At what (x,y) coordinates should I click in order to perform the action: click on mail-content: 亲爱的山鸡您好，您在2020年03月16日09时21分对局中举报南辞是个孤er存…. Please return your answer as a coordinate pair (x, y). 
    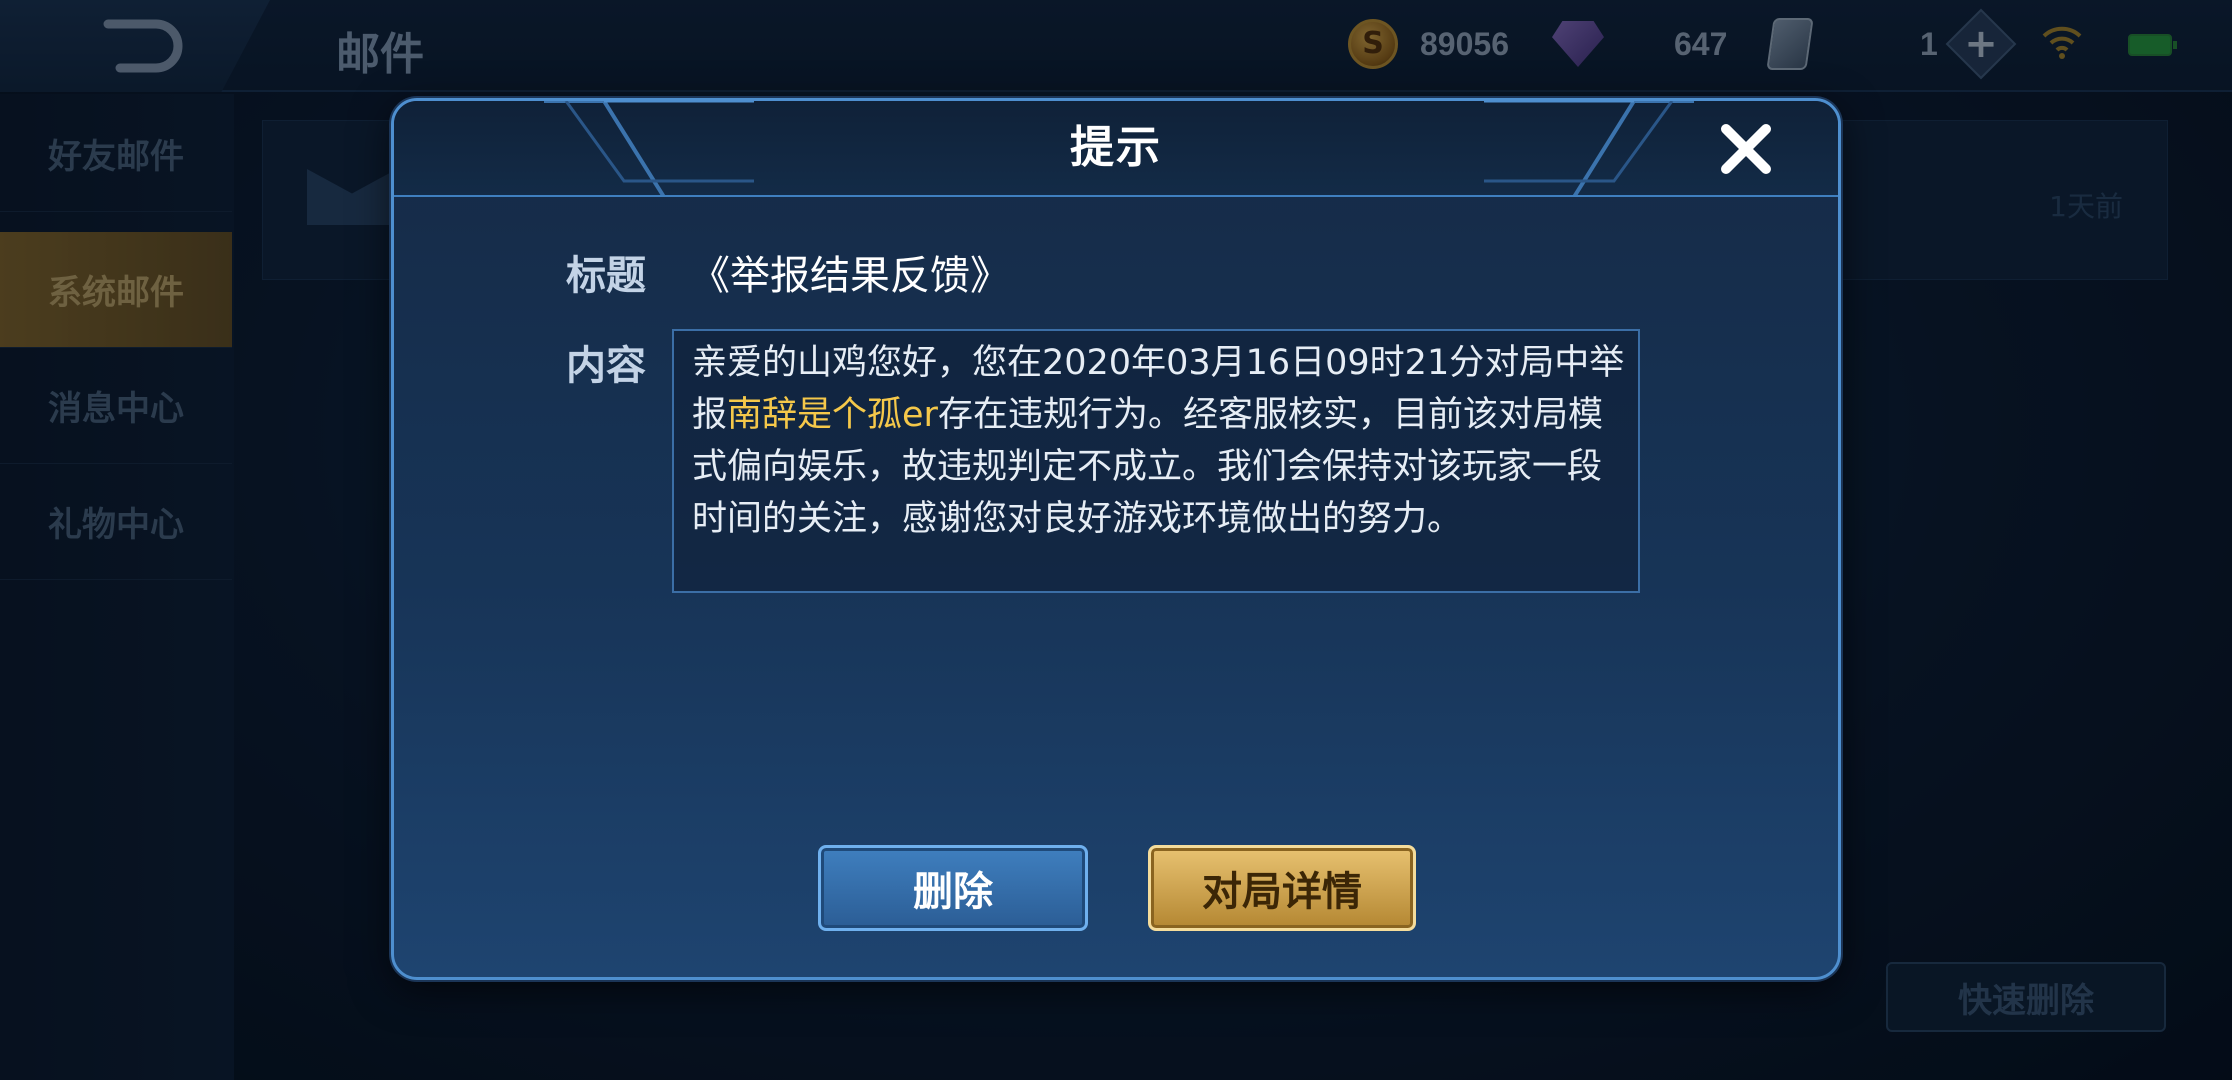
    Looking at the image, I should click on (1162, 441).